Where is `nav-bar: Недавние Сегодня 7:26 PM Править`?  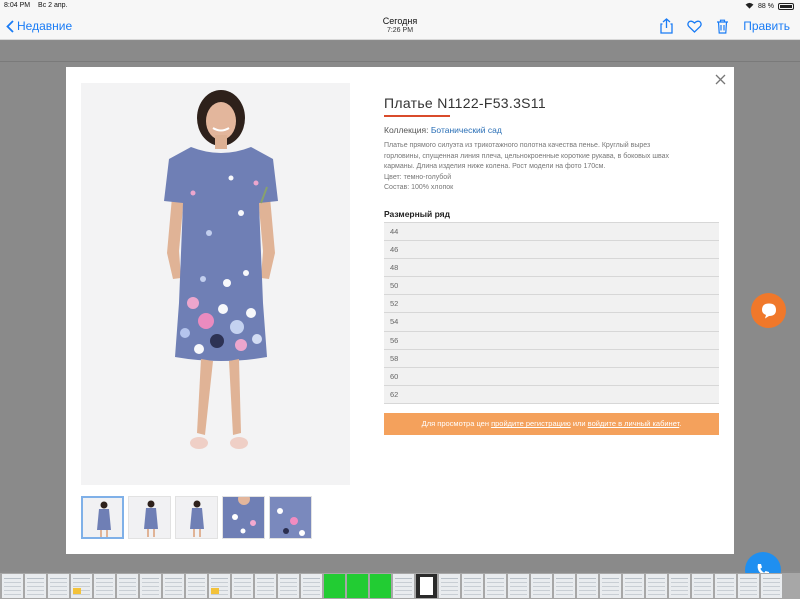 nav-bar: Недавние Сегодня 7:26 PM Править is located at coordinates (400, 26).